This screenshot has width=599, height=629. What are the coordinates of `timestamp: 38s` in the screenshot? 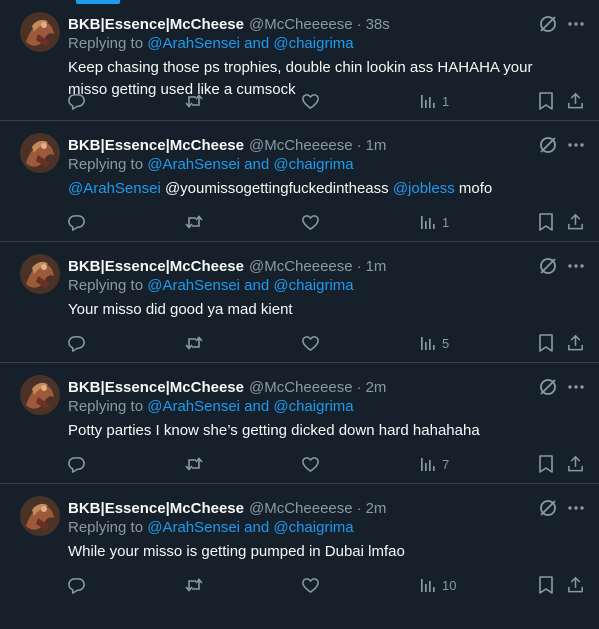 It's located at (378, 24).